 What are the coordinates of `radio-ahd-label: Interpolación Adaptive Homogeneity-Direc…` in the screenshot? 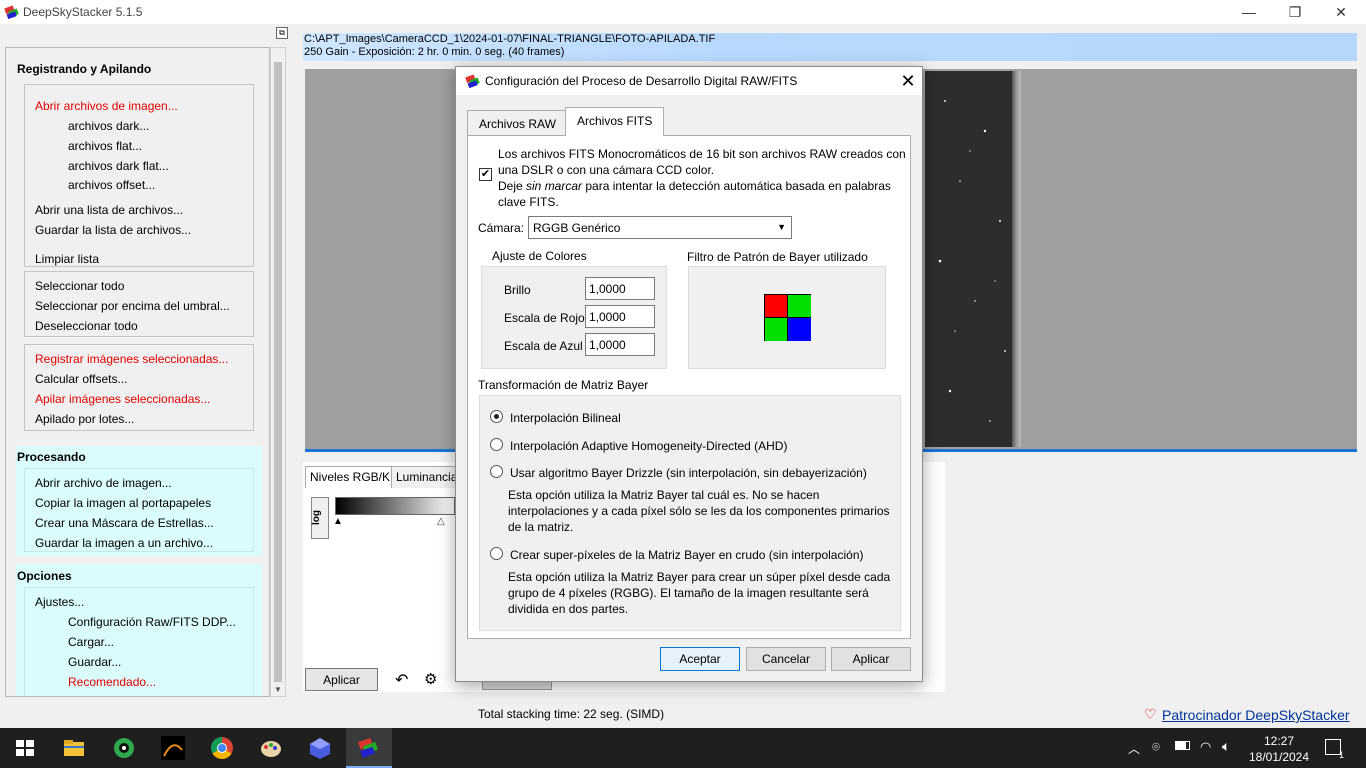 It's located at (649, 446).